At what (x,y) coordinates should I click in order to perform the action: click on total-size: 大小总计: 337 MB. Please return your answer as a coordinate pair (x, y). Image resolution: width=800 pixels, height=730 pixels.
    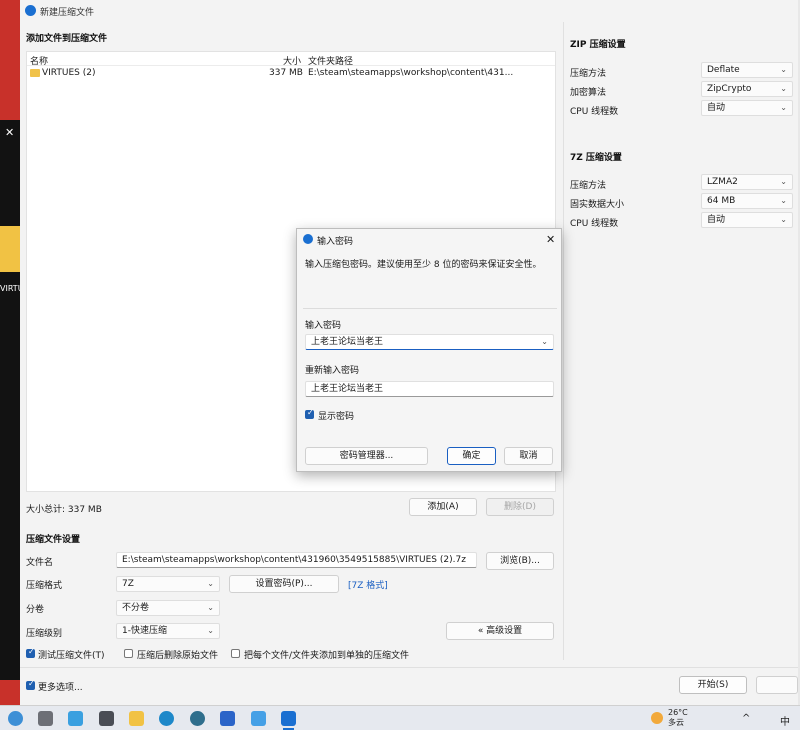
    Looking at the image, I should click on (64, 510).